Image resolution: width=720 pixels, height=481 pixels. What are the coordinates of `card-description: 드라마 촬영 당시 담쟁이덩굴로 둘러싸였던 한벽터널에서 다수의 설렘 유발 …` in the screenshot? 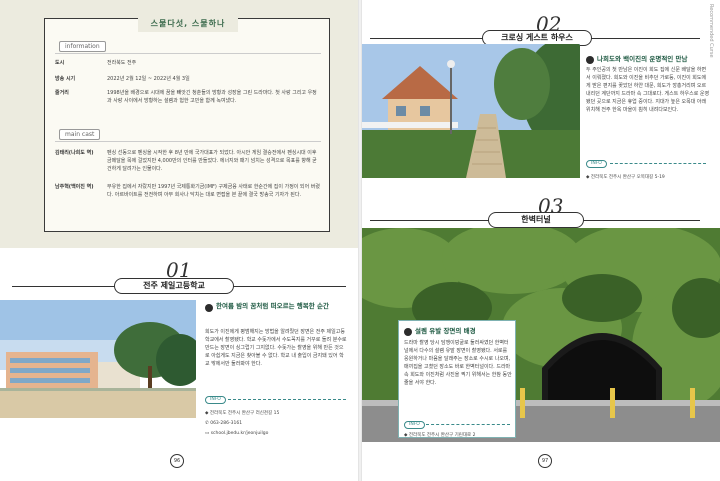 It's located at (458, 363).